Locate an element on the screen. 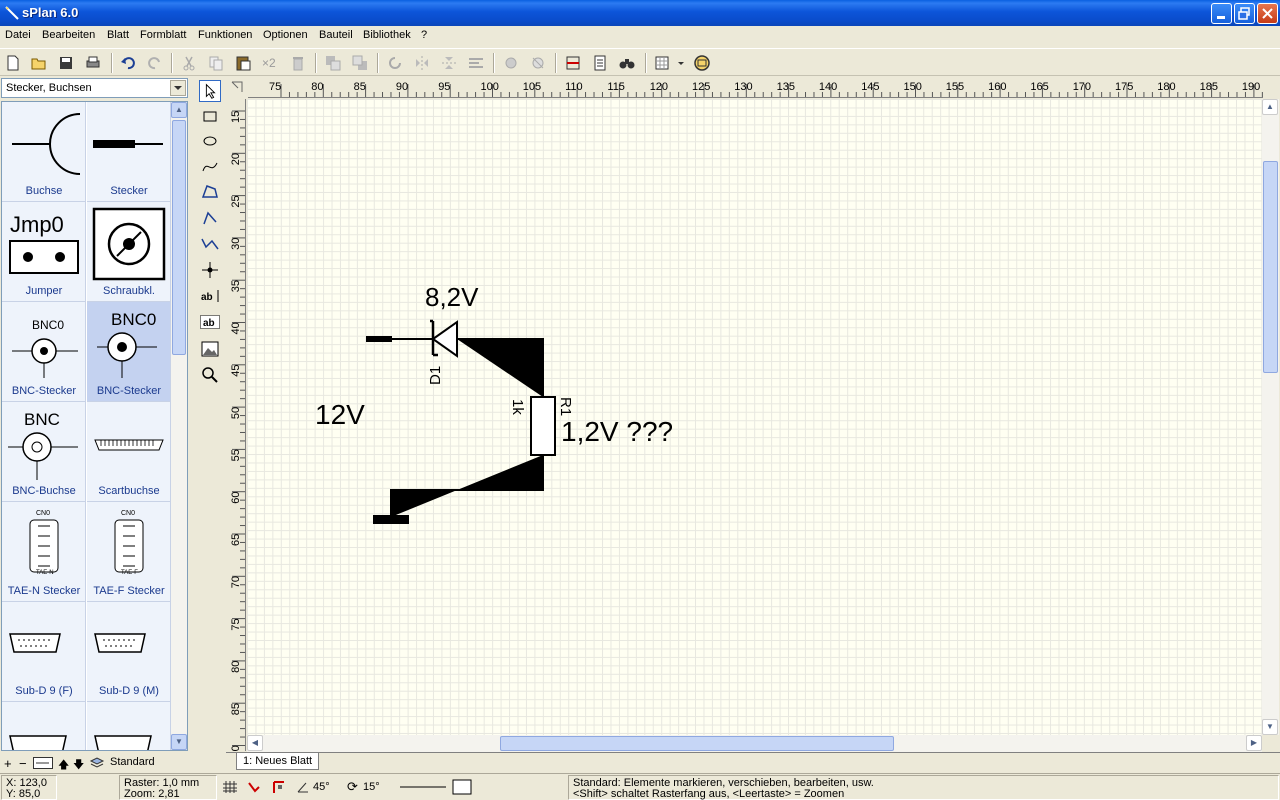 This screenshot has width=1280, height=800. canvas-horizontal-scrollbar: ◀ ▶ is located at coordinates (754, 743).